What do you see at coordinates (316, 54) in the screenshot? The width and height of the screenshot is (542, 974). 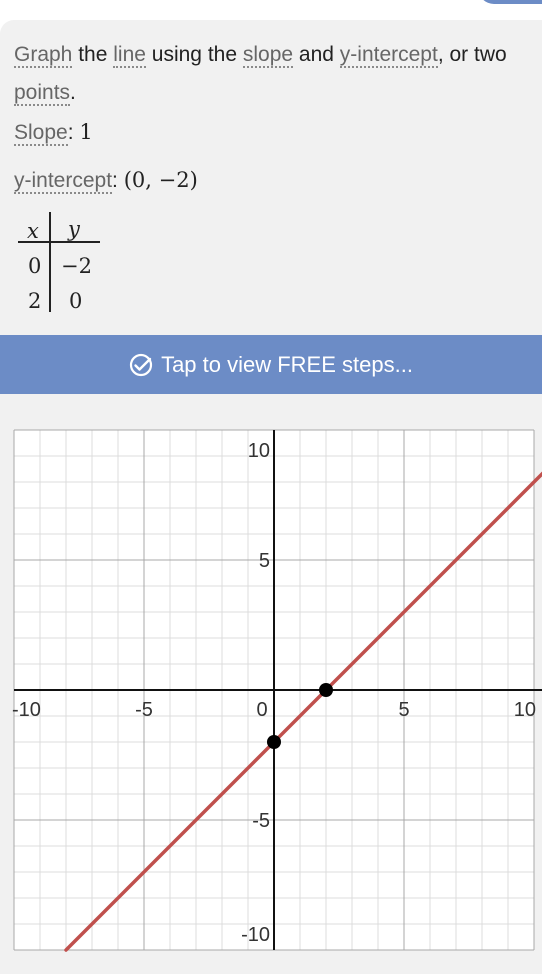 I see `intro-text: and` at bounding box center [316, 54].